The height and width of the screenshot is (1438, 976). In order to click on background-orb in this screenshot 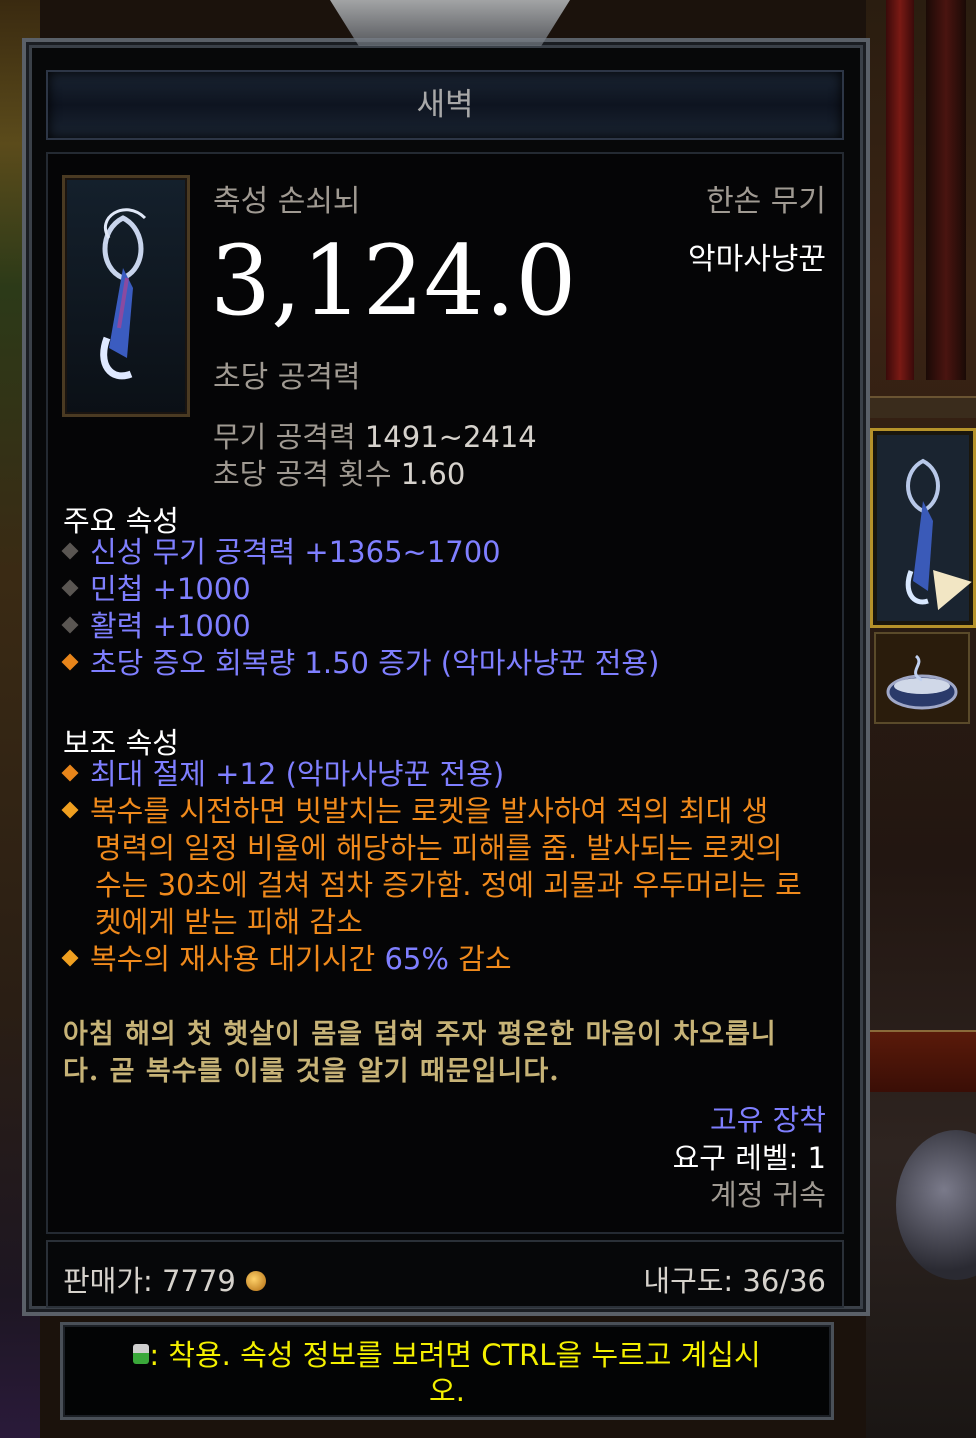, I will do `click(936, 1205)`.